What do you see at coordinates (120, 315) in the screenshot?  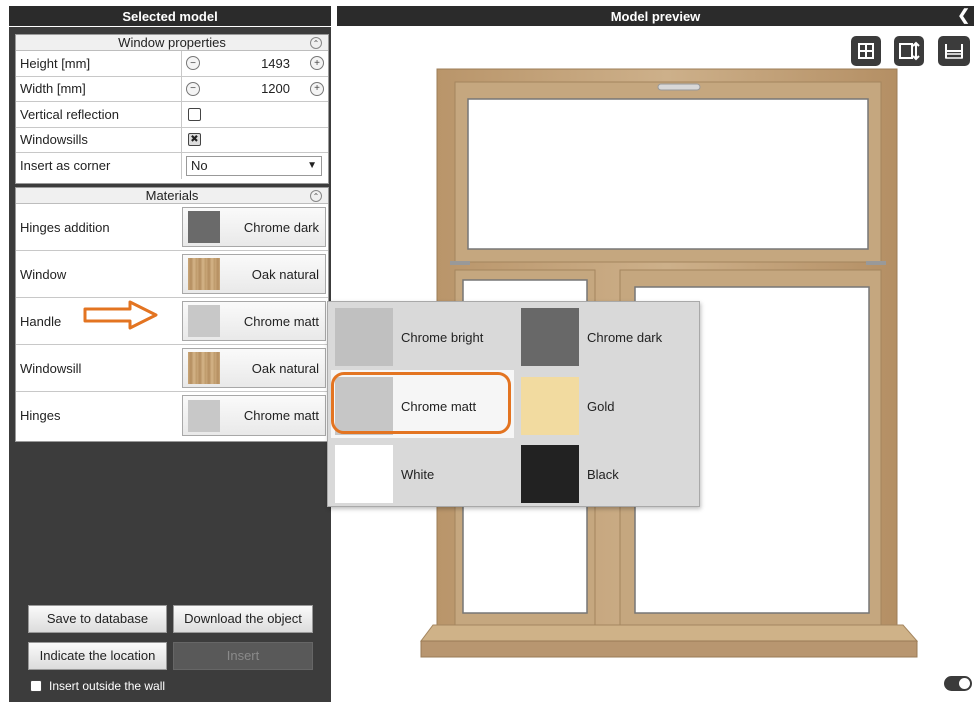 I see `arrow-right-icon` at bounding box center [120, 315].